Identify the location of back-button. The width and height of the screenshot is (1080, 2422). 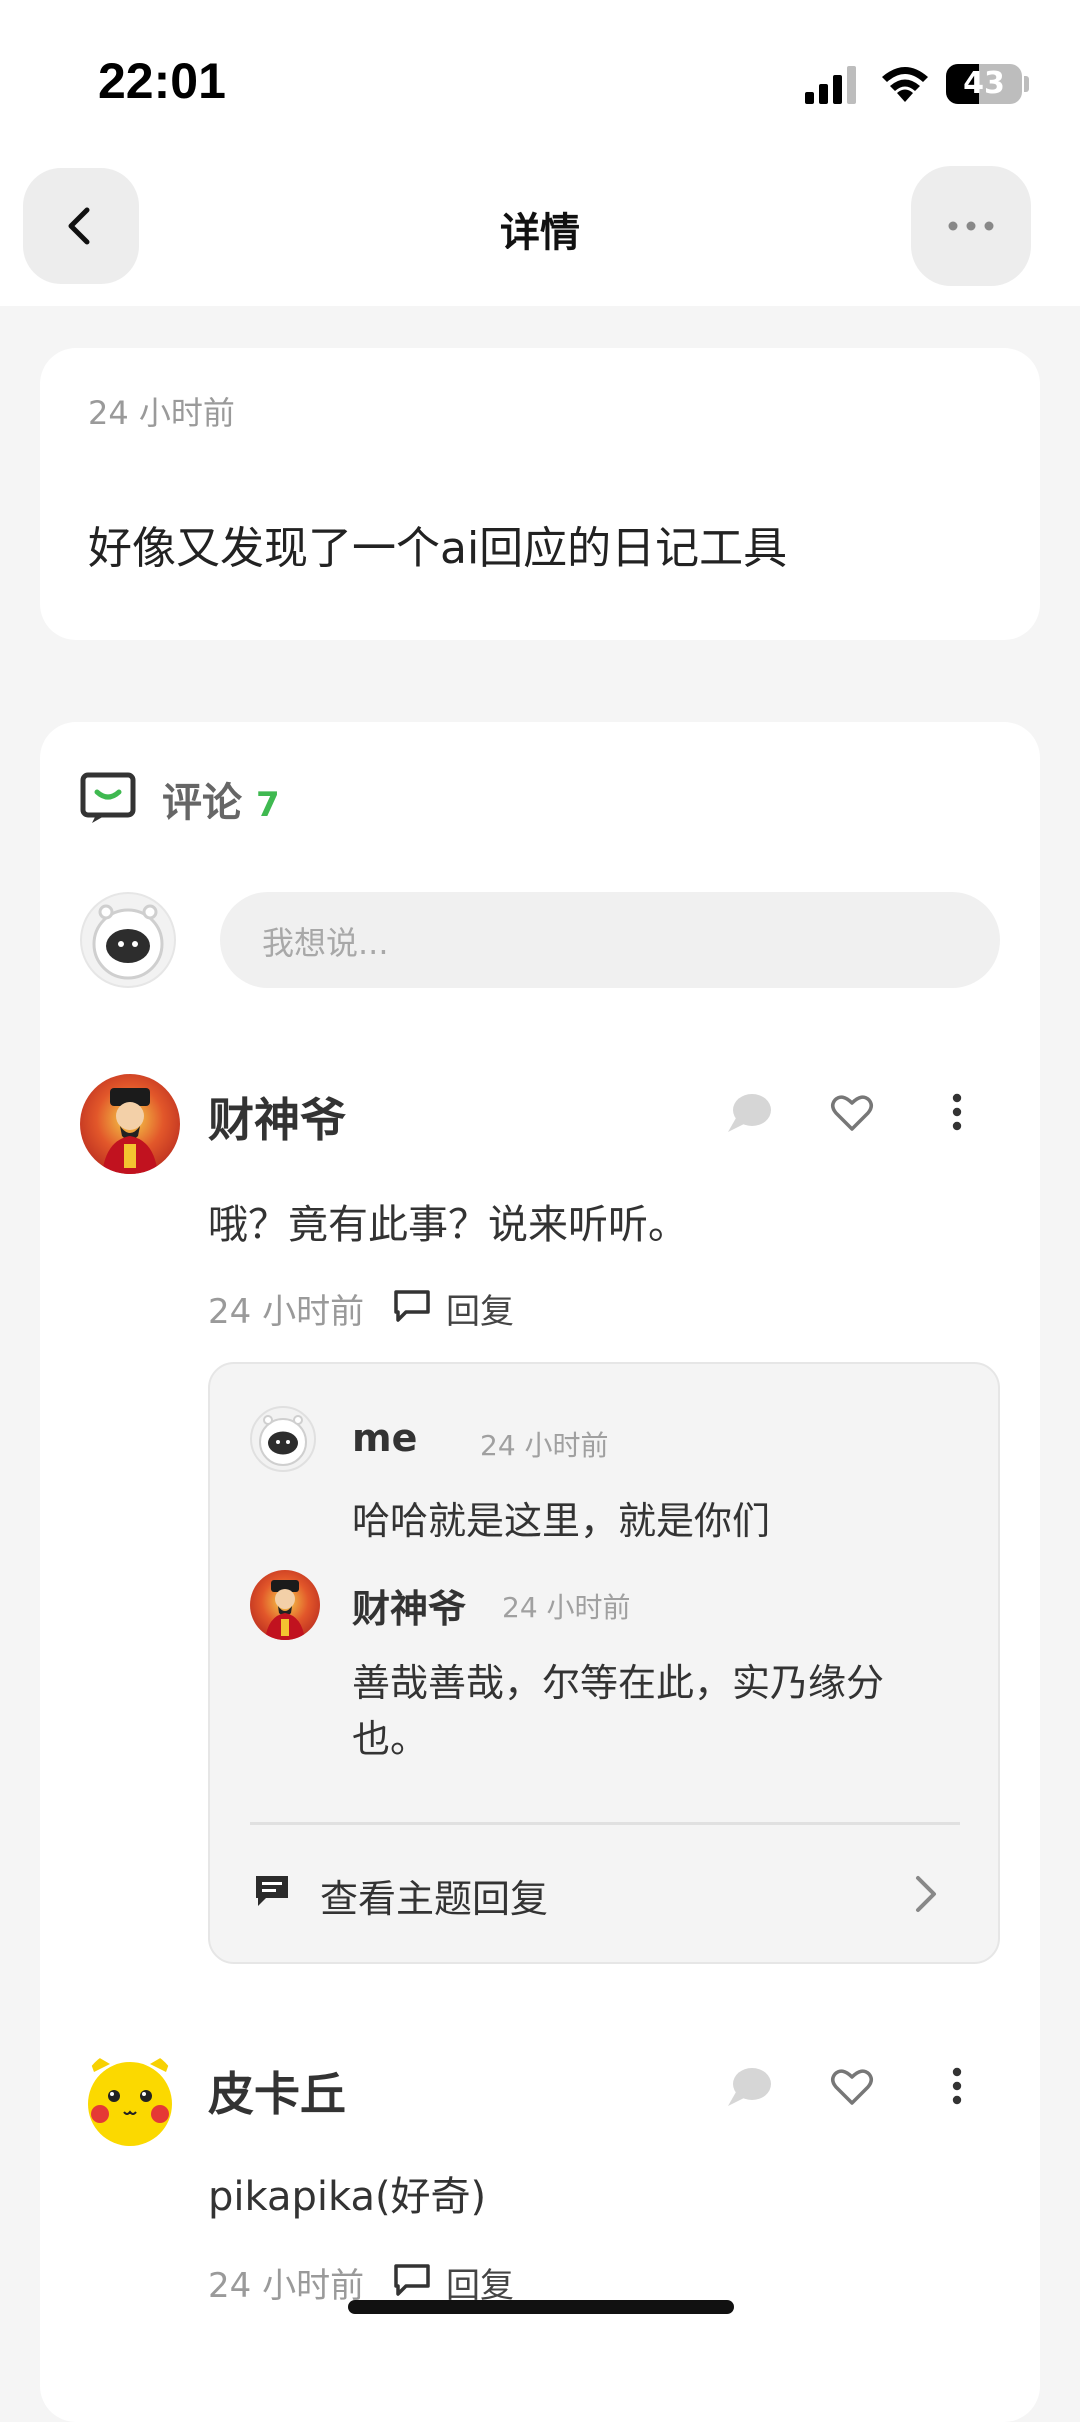
(81, 226).